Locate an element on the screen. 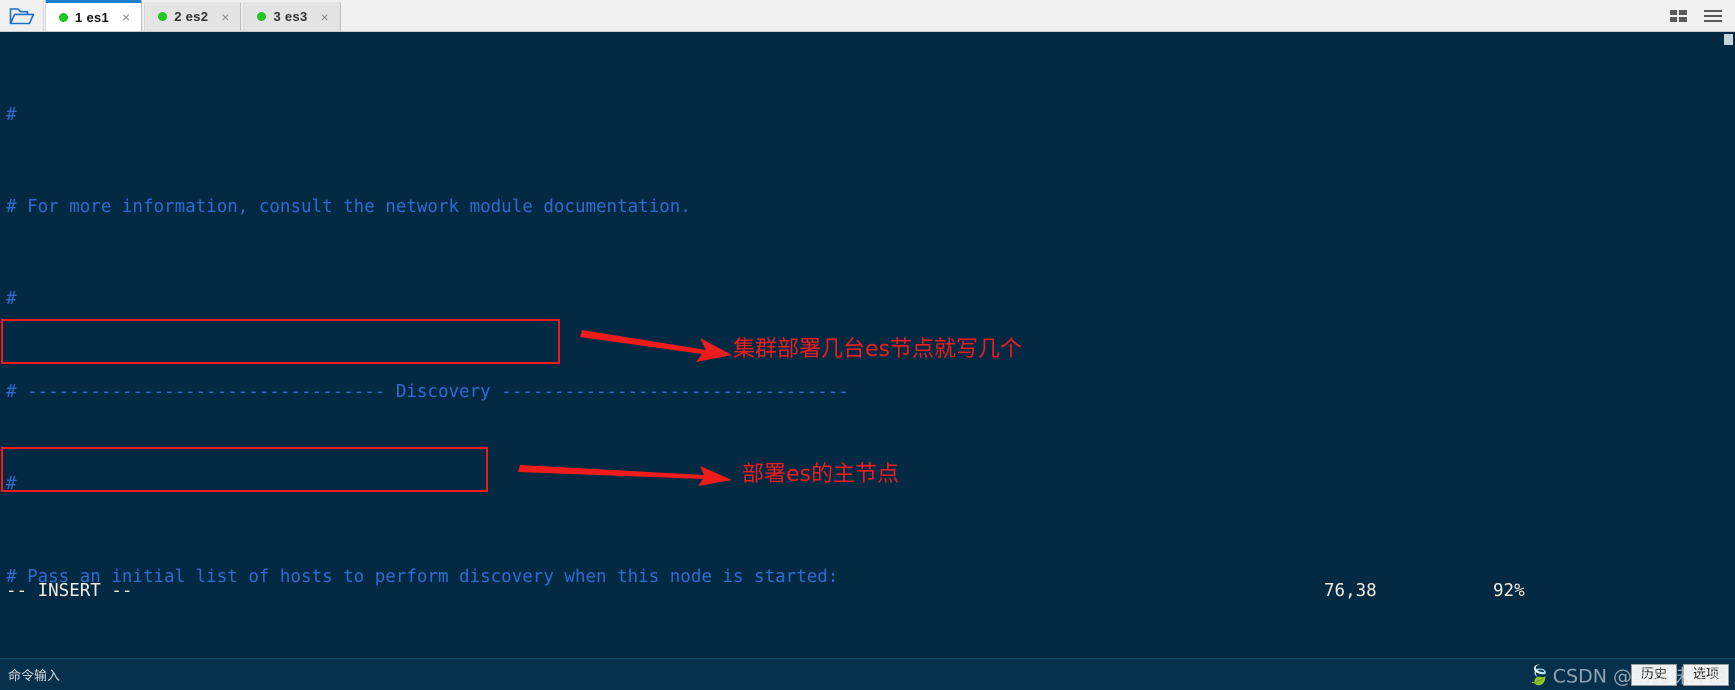 This screenshot has width=1735, height=690. vim-mode-indicator: -- INSERT -- is located at coordinates (69, 591).